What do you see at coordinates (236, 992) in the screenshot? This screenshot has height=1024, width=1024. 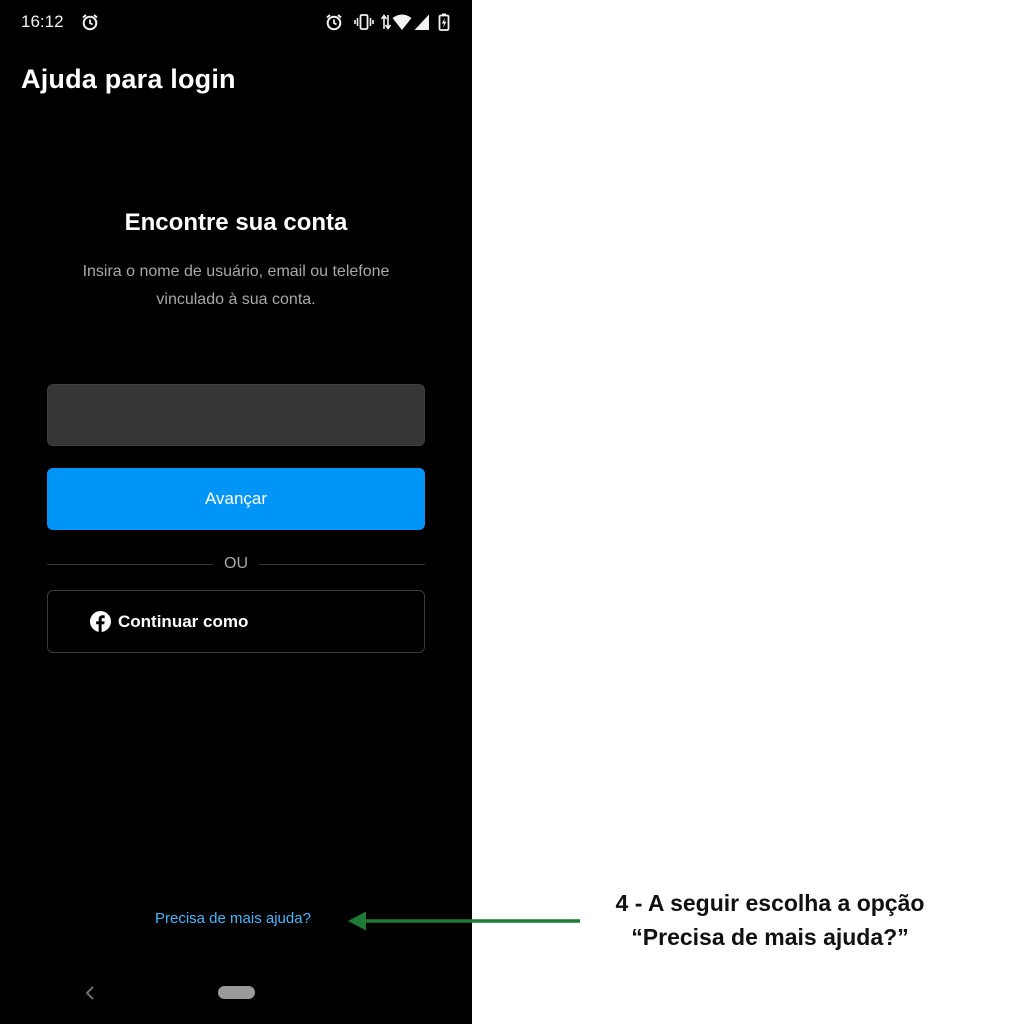 I see `home-pill` at bounding box center [236, 992].